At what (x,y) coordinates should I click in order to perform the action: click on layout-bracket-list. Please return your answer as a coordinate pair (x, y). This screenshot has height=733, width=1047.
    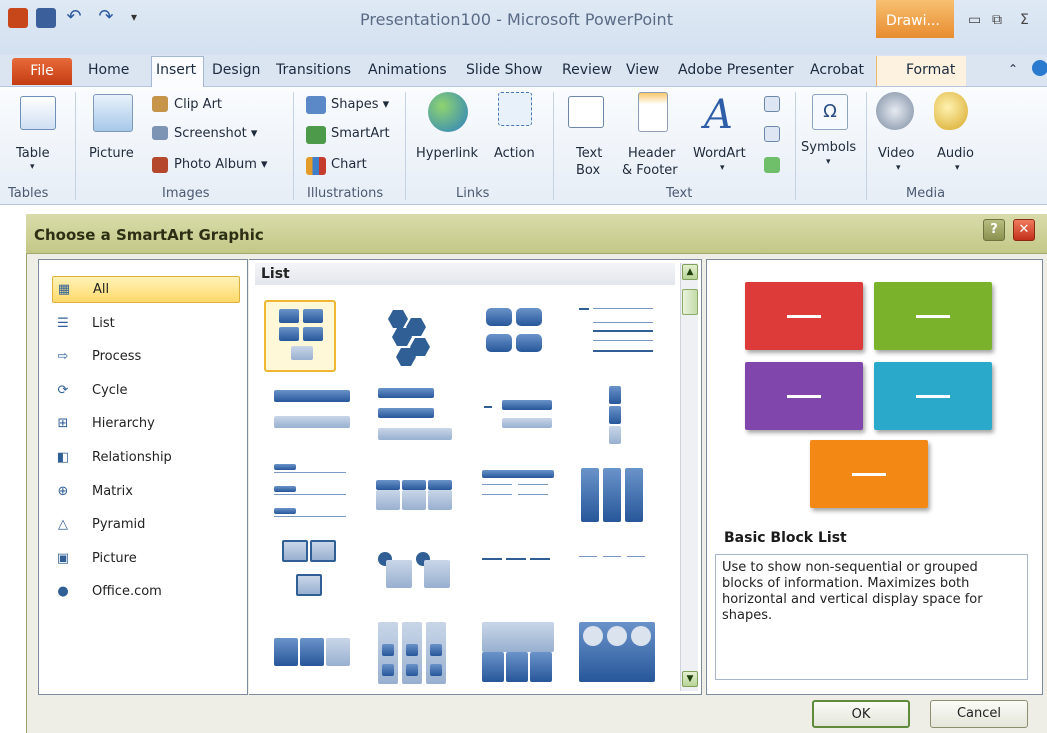
    Looking at the image, I should click on (515, 416).